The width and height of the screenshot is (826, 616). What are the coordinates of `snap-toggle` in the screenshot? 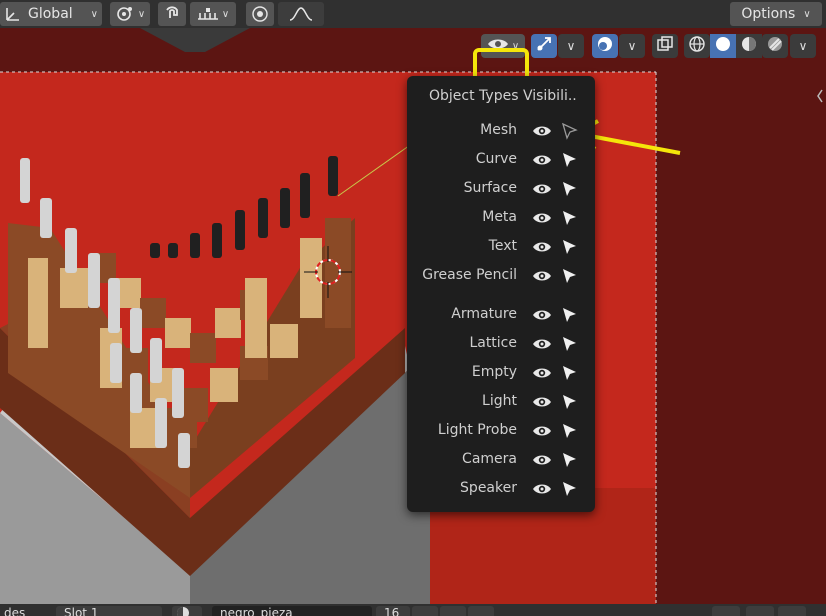 It's located at (172, 14).